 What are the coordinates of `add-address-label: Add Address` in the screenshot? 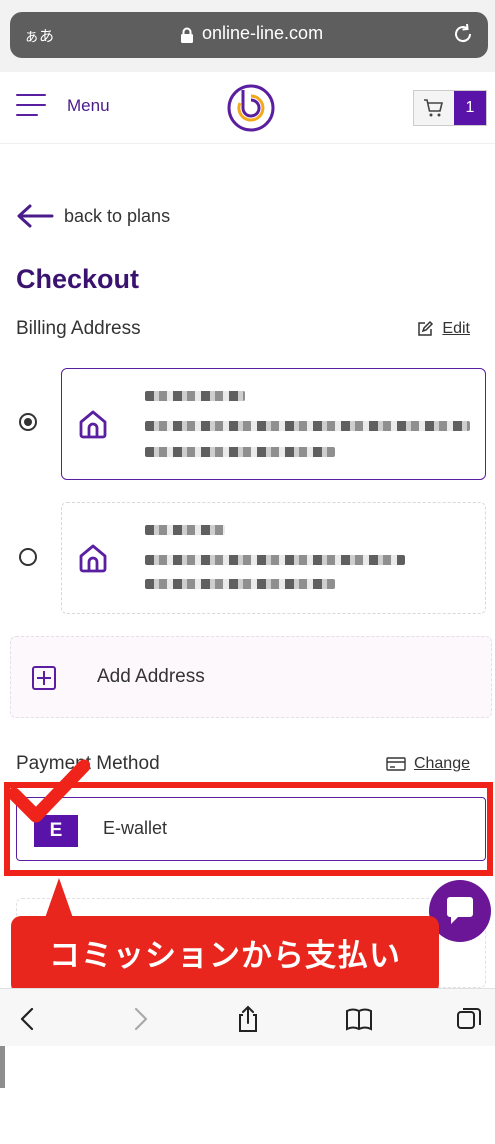 It's located at (151, 676).